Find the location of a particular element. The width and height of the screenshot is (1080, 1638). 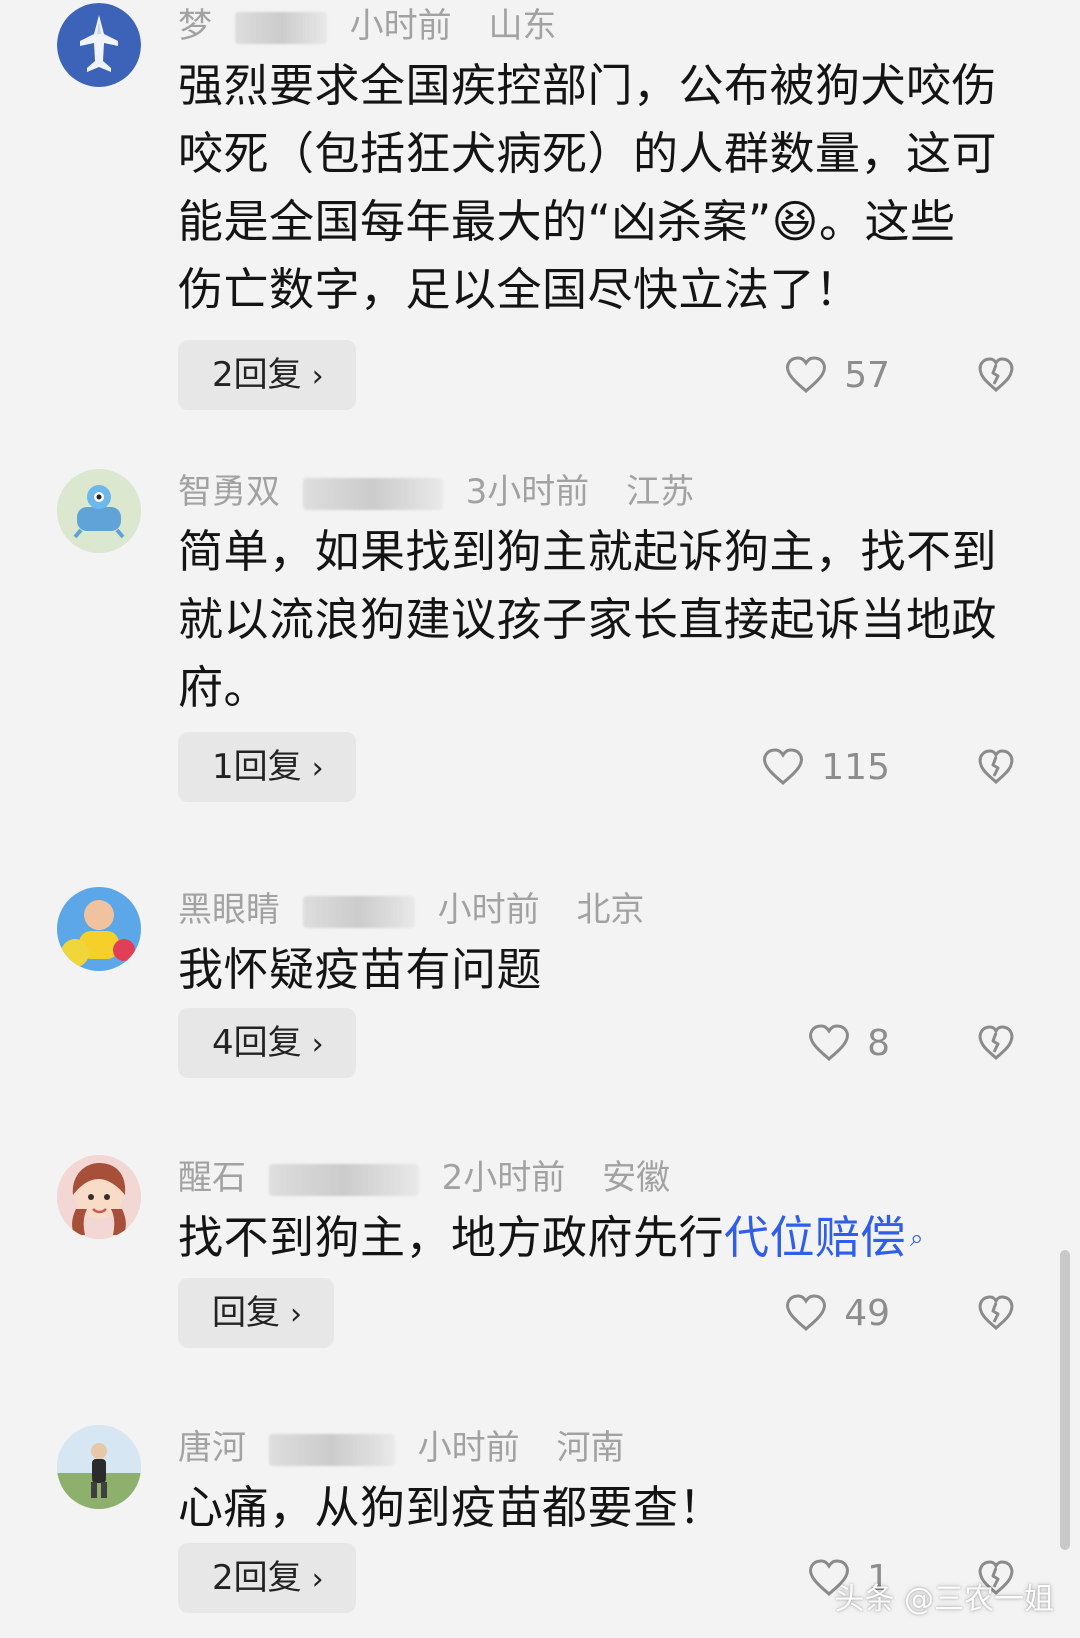

search-icon: ⌕ is located at coordinates (917, 1238).